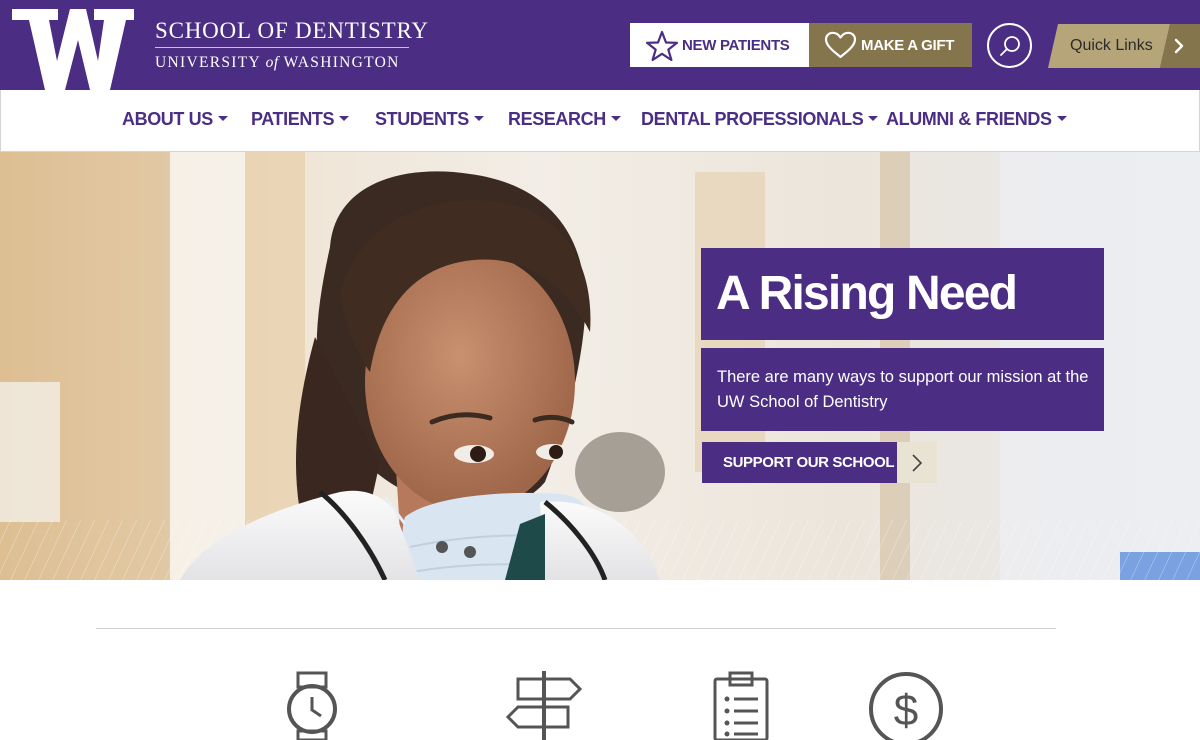 The height and width of the screenshot is (740, 1200). What do you see at coordinates (576, 628) in the screenshot?
I see `section-divider` at bounding box center [576, 628].